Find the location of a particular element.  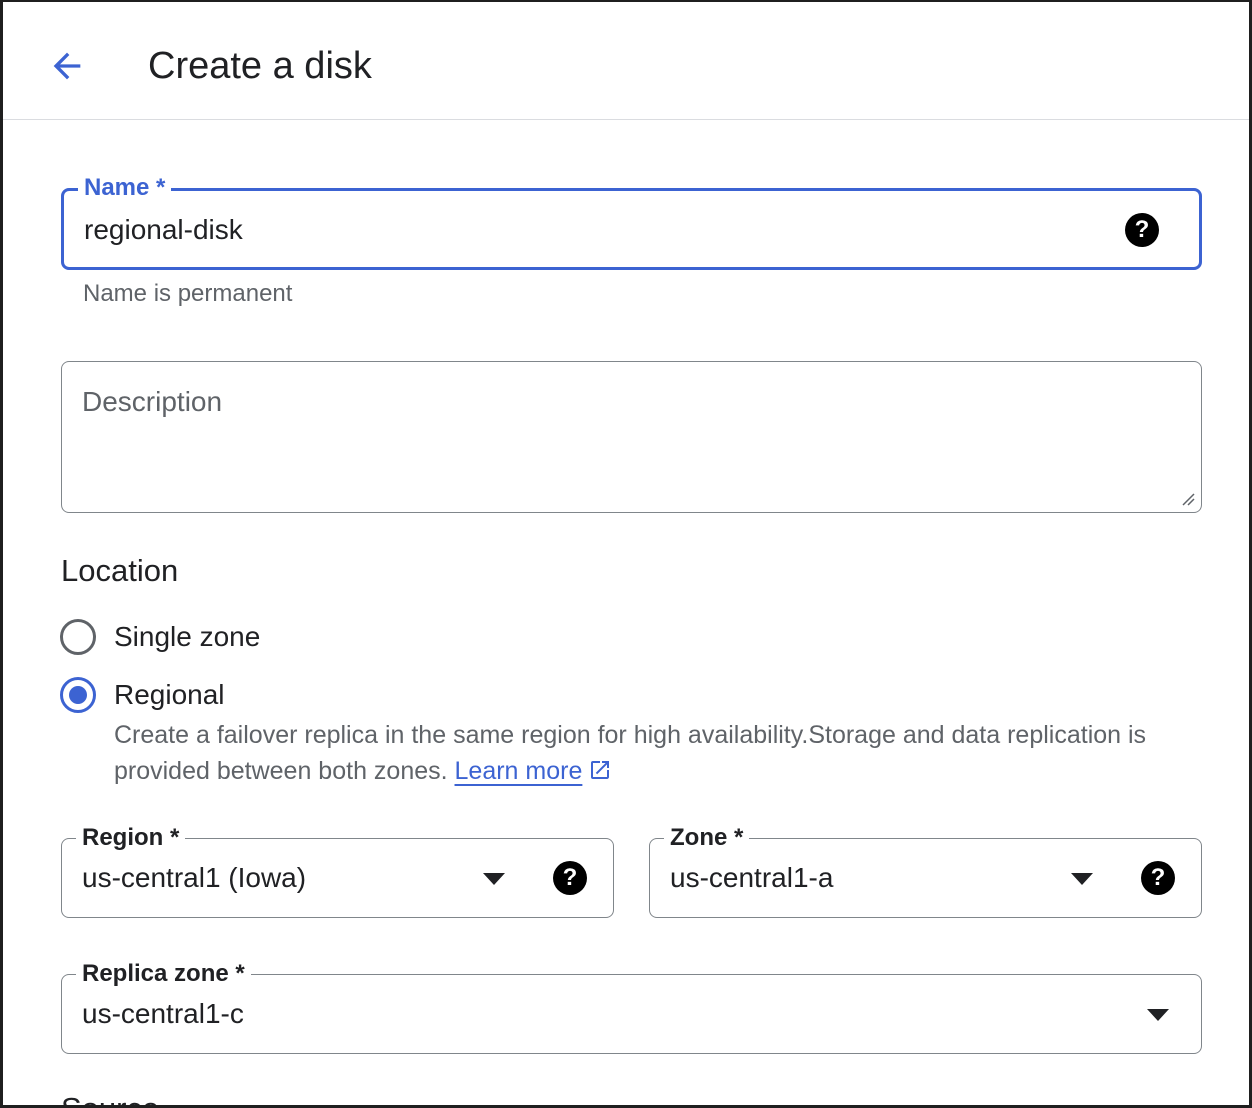

description-field: Description is located at coordinates (631, 437).